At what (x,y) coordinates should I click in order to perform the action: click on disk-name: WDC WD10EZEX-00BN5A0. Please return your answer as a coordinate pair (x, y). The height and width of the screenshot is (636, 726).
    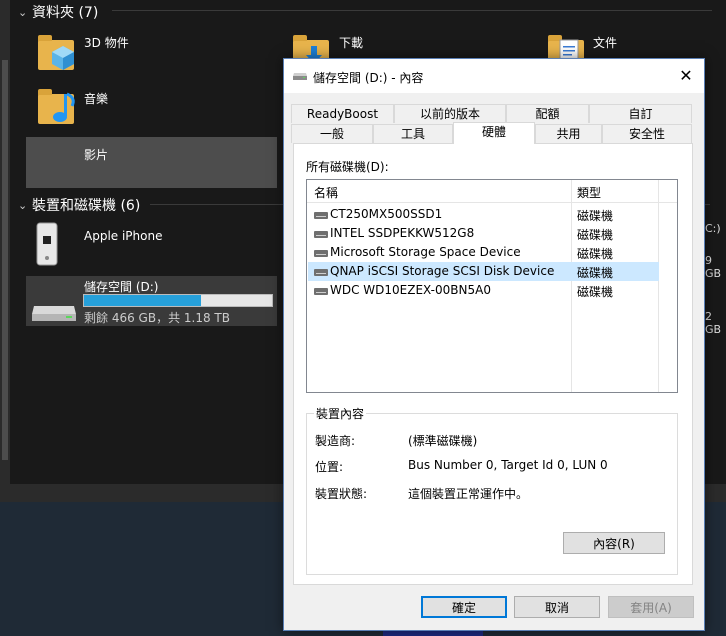
    Looking at the image, I should click on (410, 290).